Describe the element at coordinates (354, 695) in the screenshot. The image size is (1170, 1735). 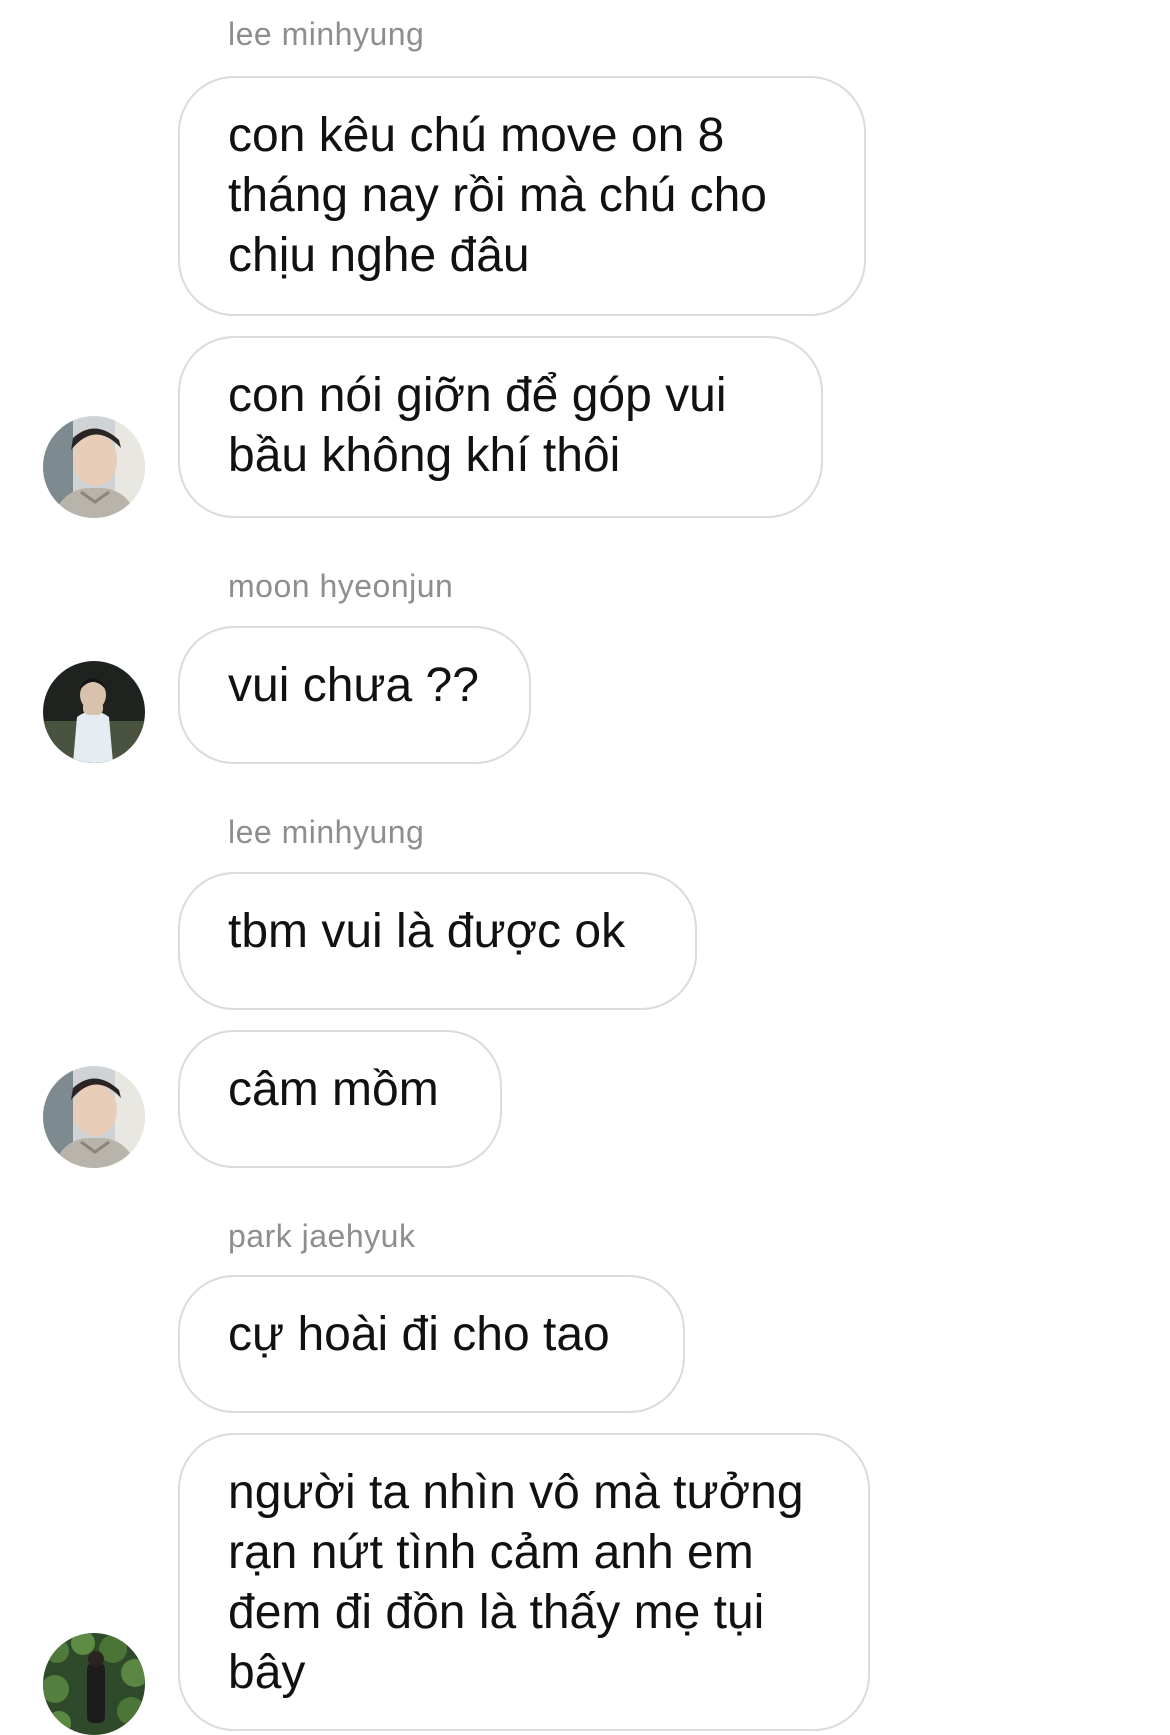
I see `message-bubble: vui chưa ??` at that location.